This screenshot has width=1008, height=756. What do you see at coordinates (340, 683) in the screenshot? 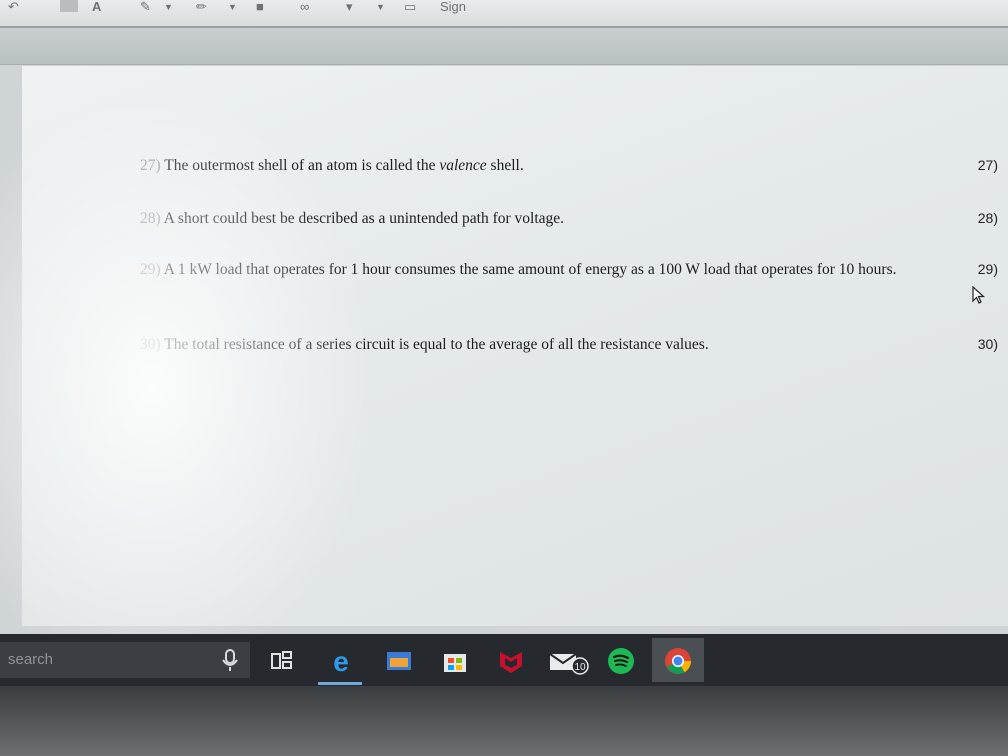
I see `active-indicator` at bounding box center [340, 683].